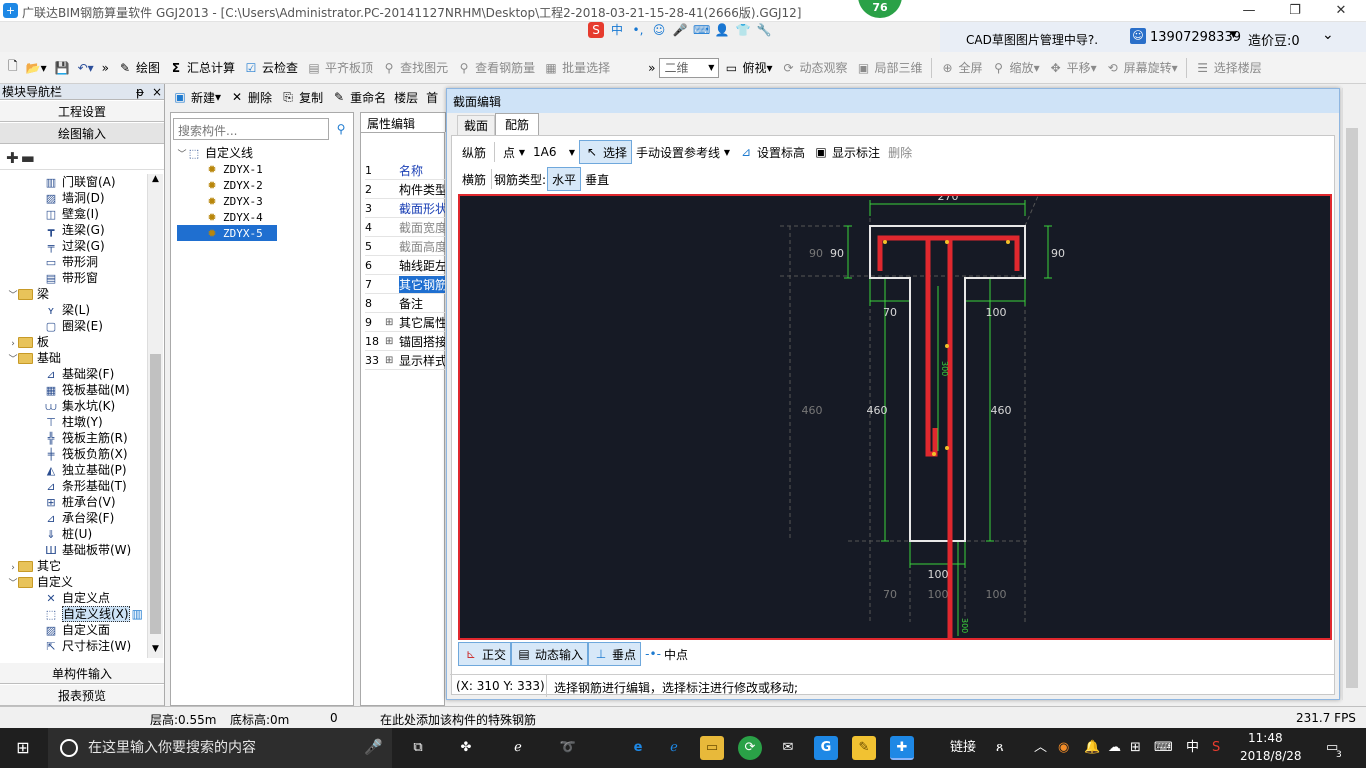  Describe the element at coordinates (826, 748) in the screenshot. I see `glodon-app-icon: G` at that location.